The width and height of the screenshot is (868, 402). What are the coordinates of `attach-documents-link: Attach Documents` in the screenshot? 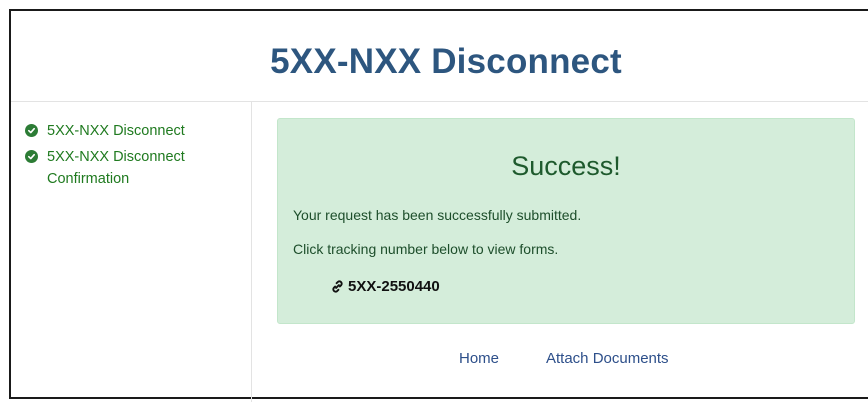 It's located at (607, 358).